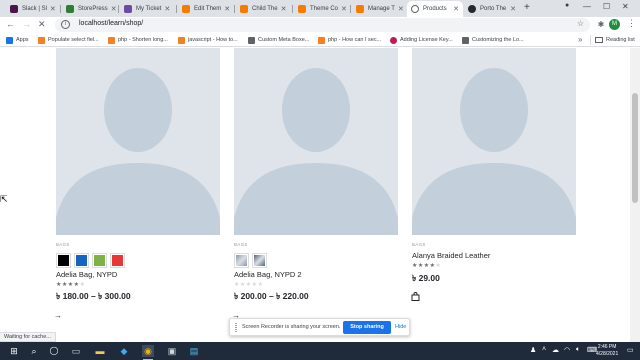 The image size is (640, 360). I want to click on scrollbar-thumb, so click(635, 148).